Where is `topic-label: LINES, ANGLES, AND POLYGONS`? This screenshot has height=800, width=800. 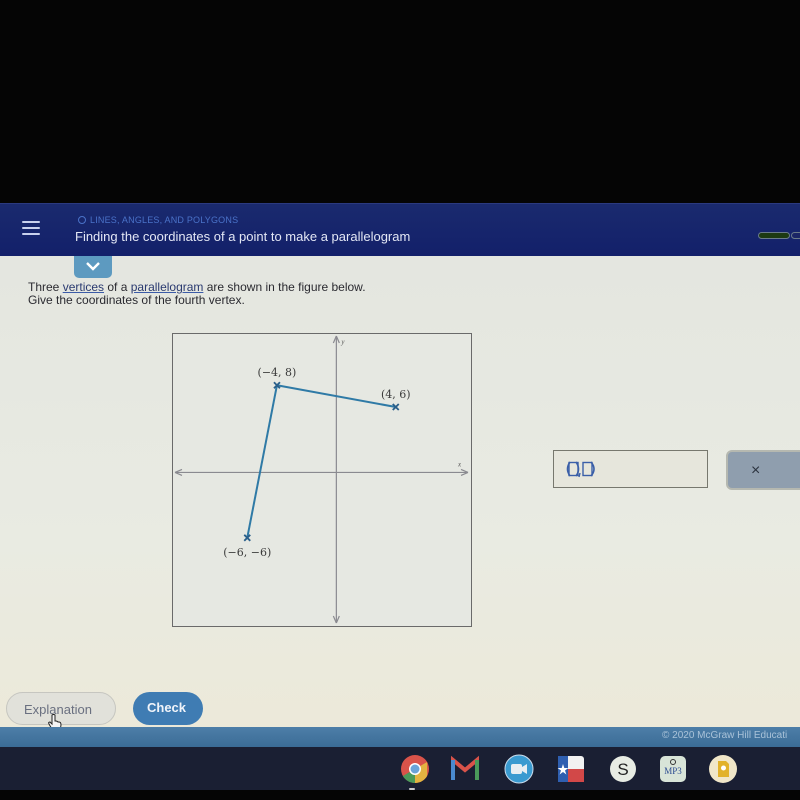
topic-label: LINES, ANGLES, AND POLYGONS is located at coordinates (158, 220).